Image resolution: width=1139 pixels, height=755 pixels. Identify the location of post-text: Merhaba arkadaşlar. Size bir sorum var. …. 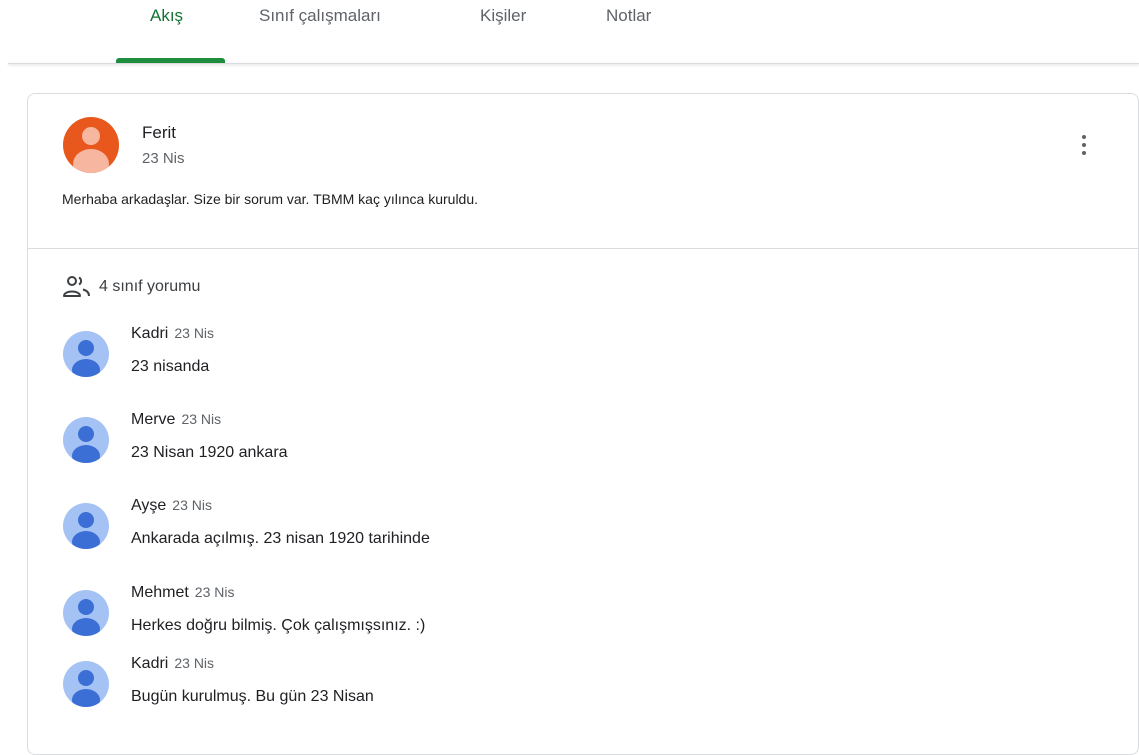
(270, 199).